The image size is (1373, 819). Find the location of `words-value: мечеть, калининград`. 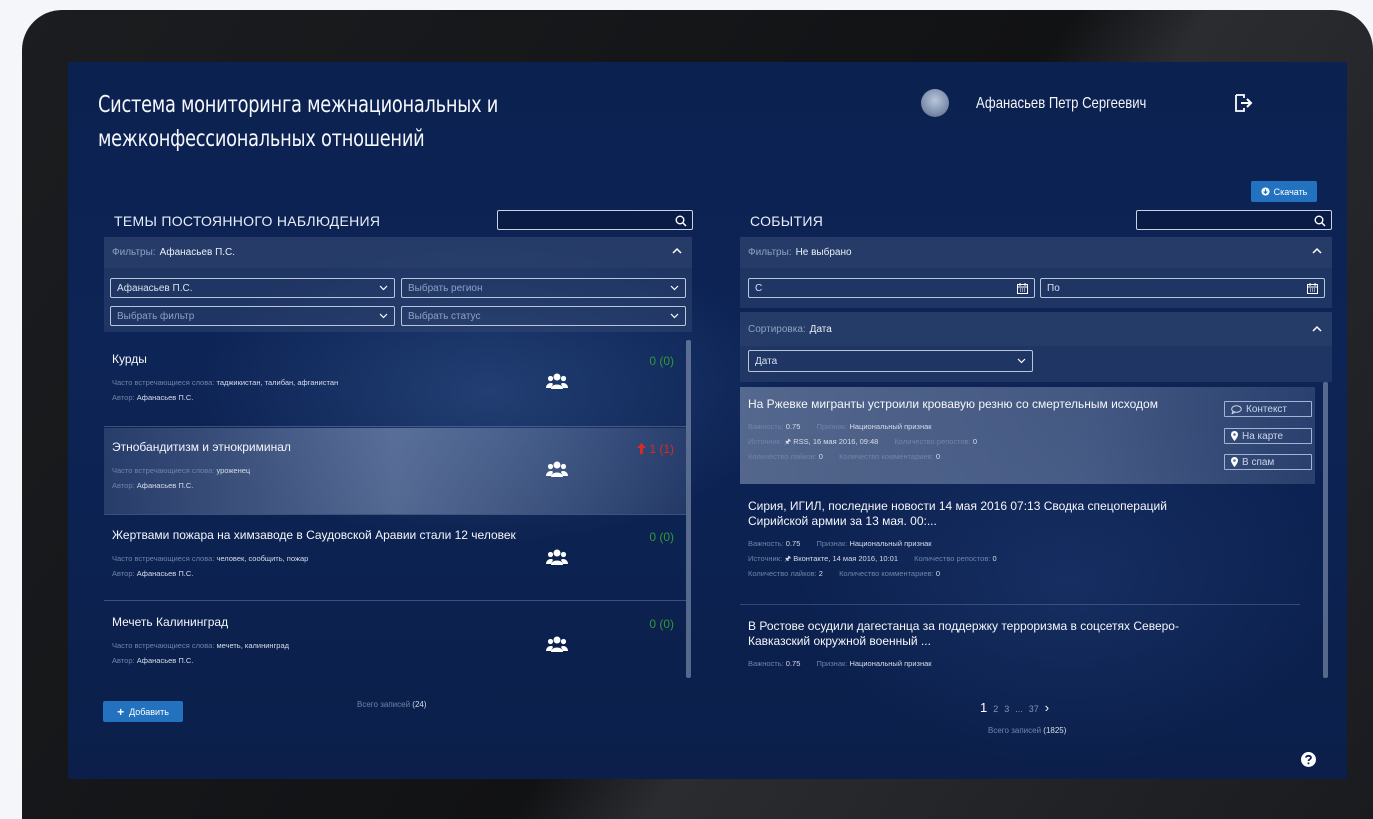

words-value: мечеть, калининград is located at coordinates (252, 645).